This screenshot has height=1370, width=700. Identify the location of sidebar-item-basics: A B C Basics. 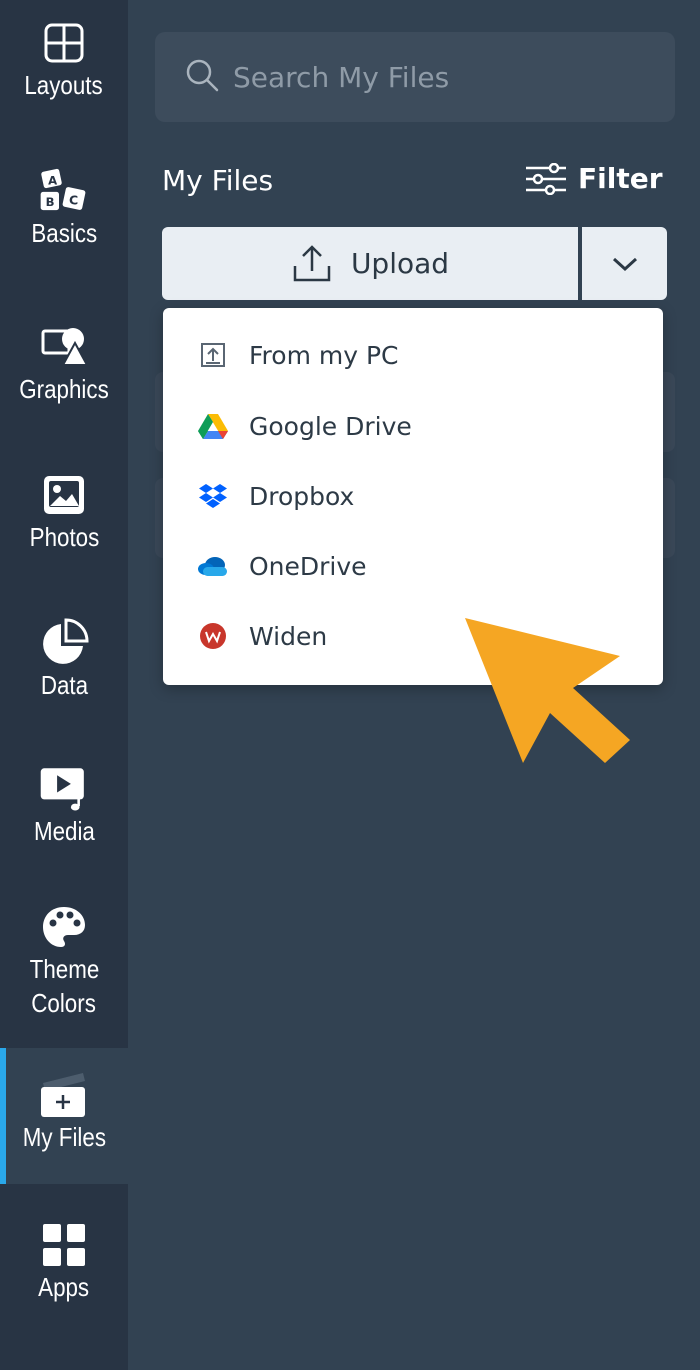
(64, 221).